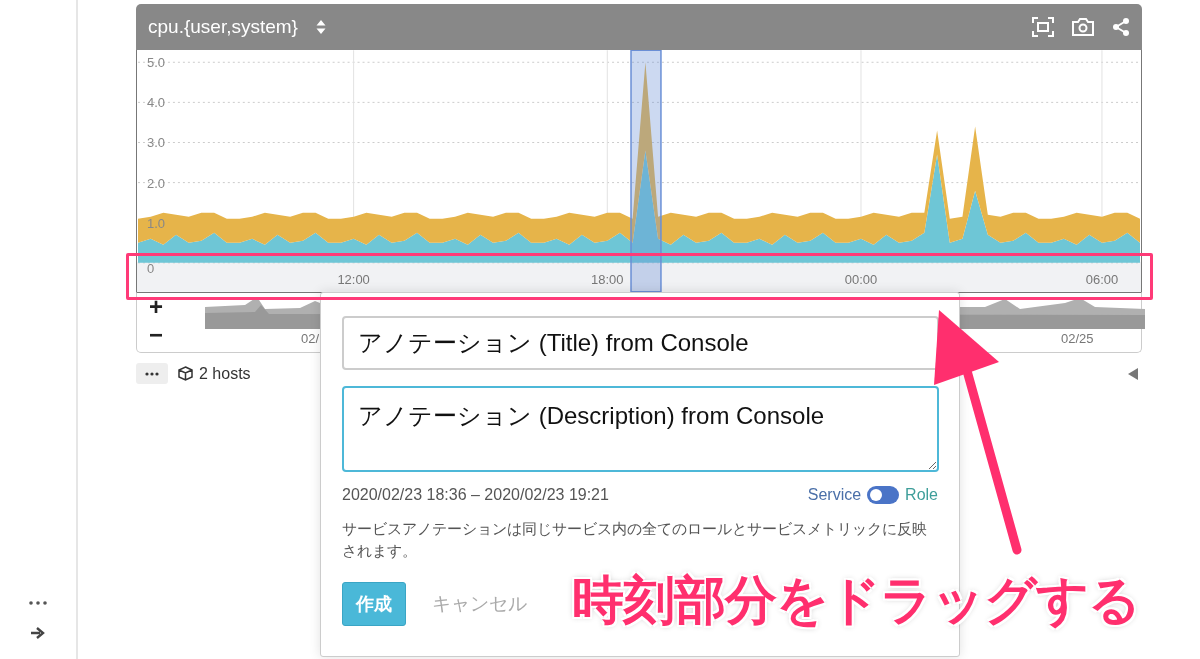 This screenshot has height=659, width=1200. What do you see at coordinates (1077, 338) in the screenshot?
I see `date-label: 02/25` at bounding box center [1077, 338].